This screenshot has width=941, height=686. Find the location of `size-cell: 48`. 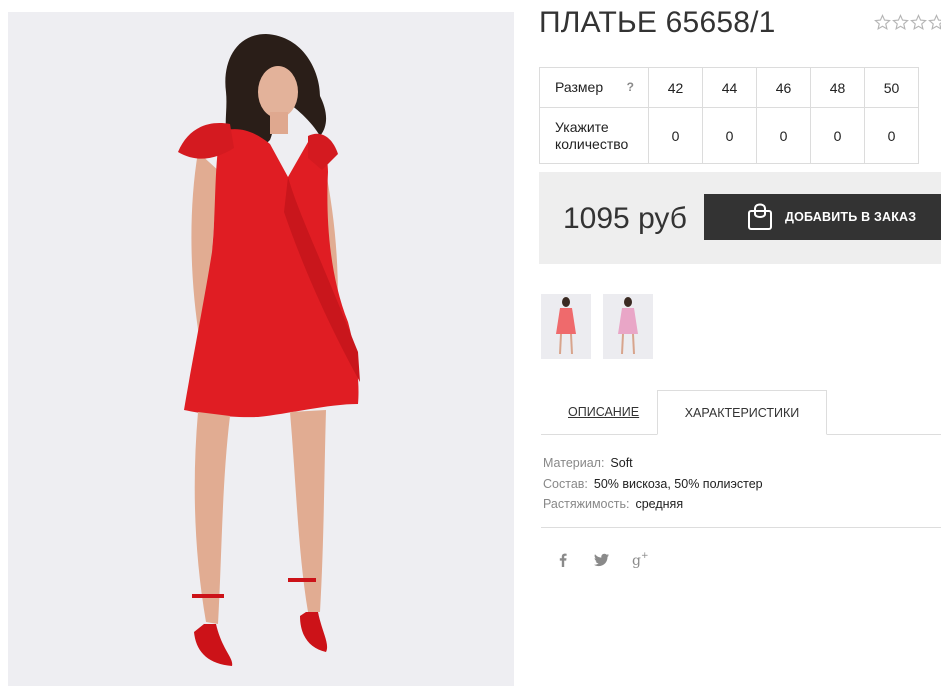

size-cell: 48 is located at coordinates (837, 87).